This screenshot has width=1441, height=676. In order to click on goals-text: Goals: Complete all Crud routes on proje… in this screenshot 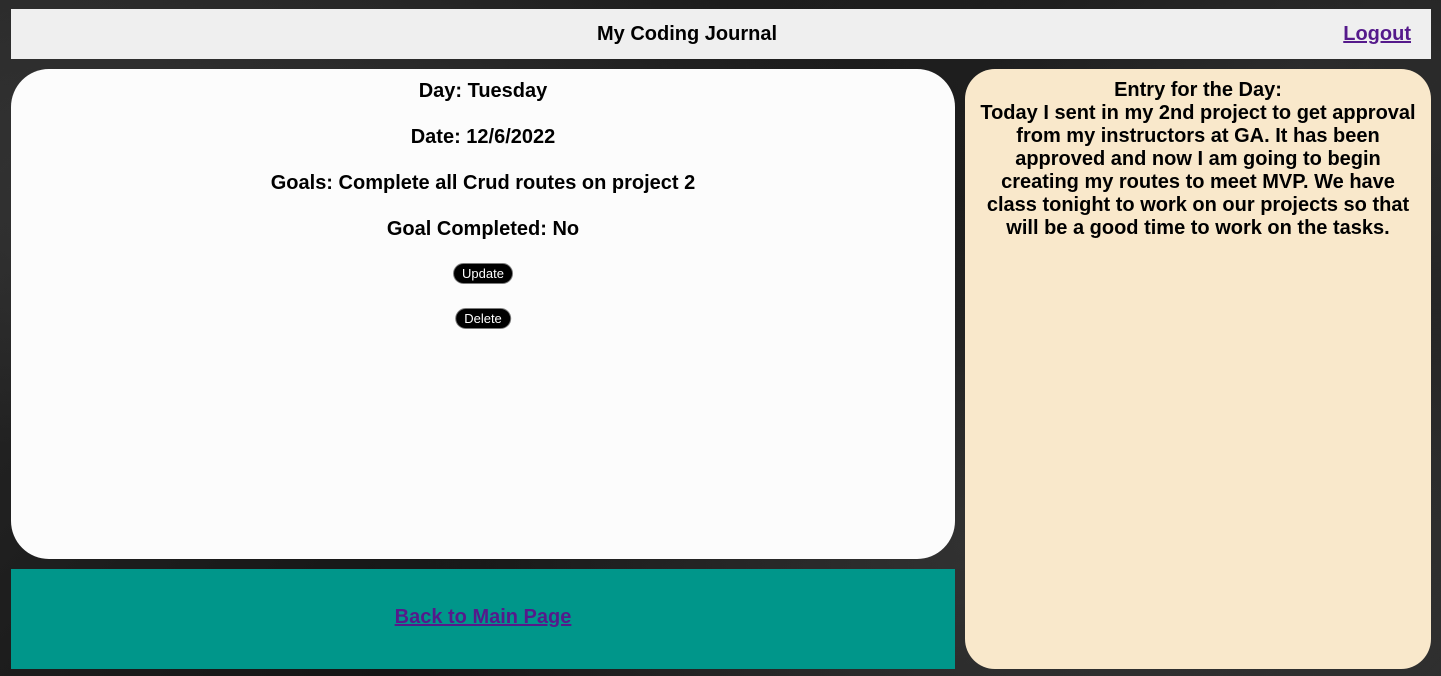, I will do `click(483, 183)`.